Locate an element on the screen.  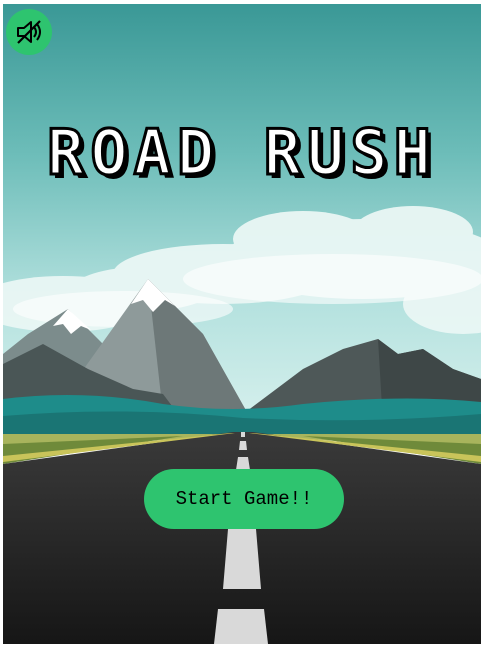
speaker-muted-icon is located at coordinates (29, 32).